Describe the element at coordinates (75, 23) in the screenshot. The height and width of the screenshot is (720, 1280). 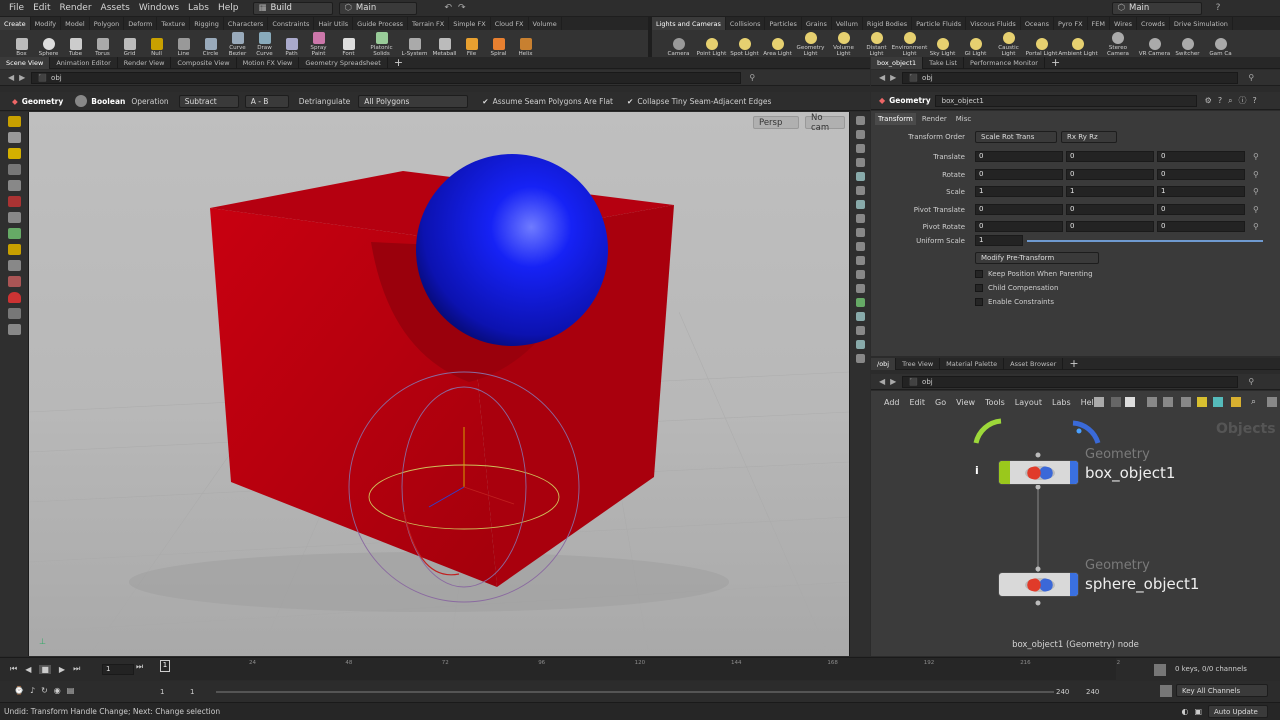
I see `shelf-tab-model: Model` at that location.